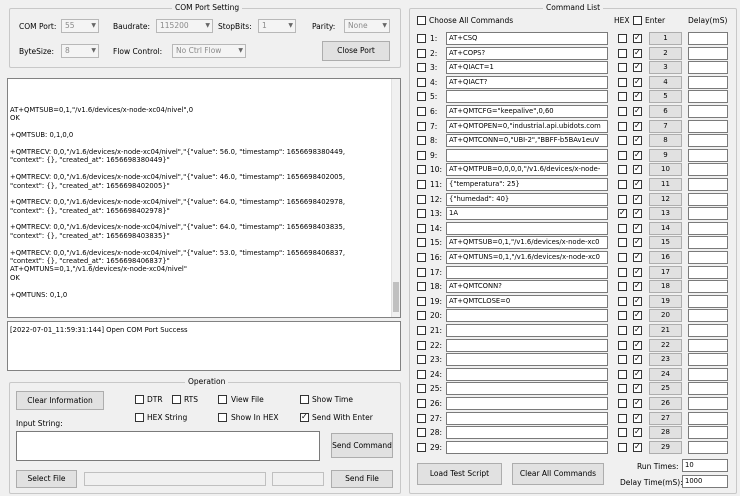 The image size is (740, 496). What do you see at coordinates (665, 389) in the screenshot?
I see `send-command-number-button: 25` at bounding box center [665, 389].